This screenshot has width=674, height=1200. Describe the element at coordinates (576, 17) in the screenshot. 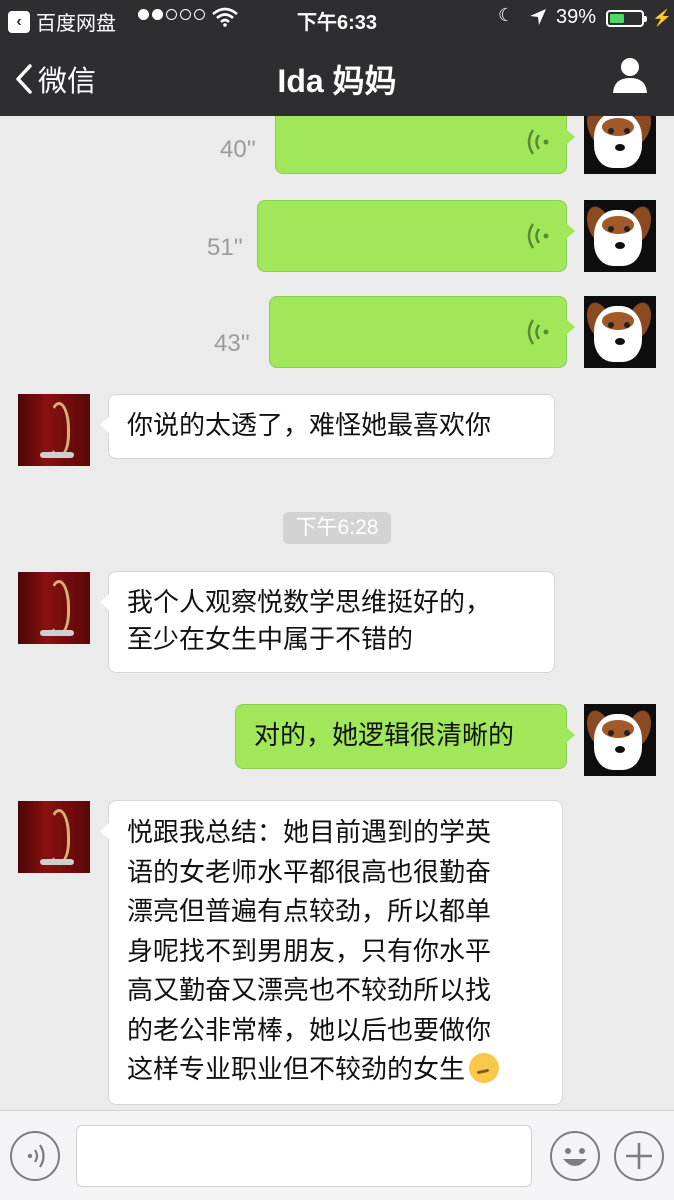

I see `battery-percentage: 39%` at that location.